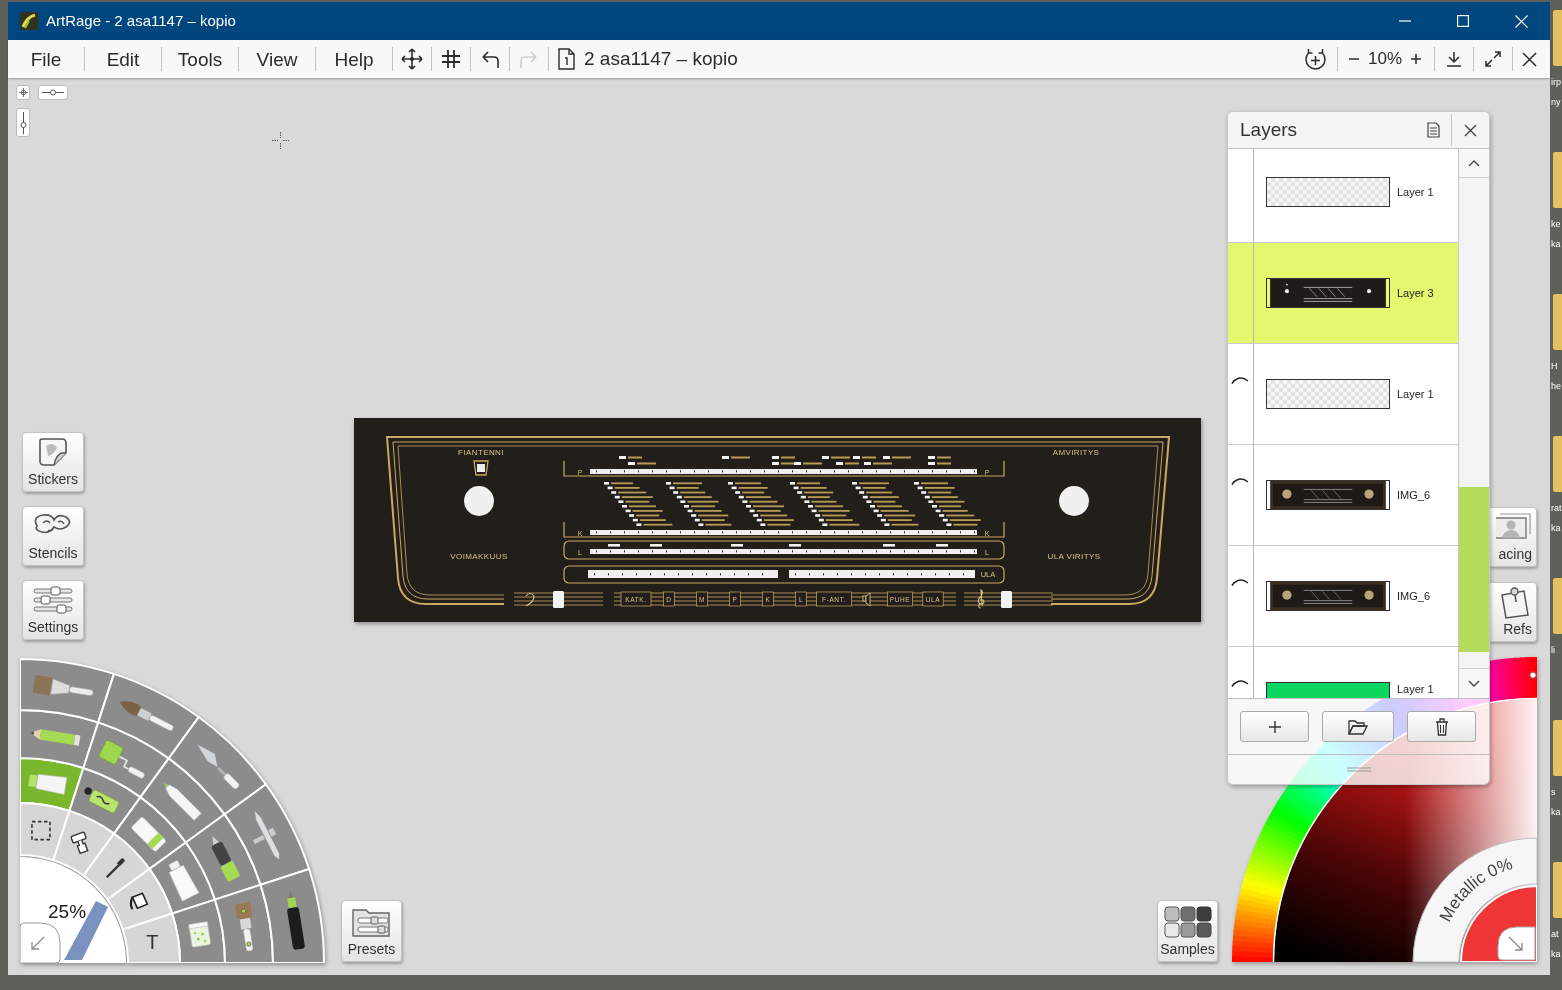  What do you see at coordinates (277, 59) in the screenshot?
I see `menu-item: View` at bounding box center [277, 59].